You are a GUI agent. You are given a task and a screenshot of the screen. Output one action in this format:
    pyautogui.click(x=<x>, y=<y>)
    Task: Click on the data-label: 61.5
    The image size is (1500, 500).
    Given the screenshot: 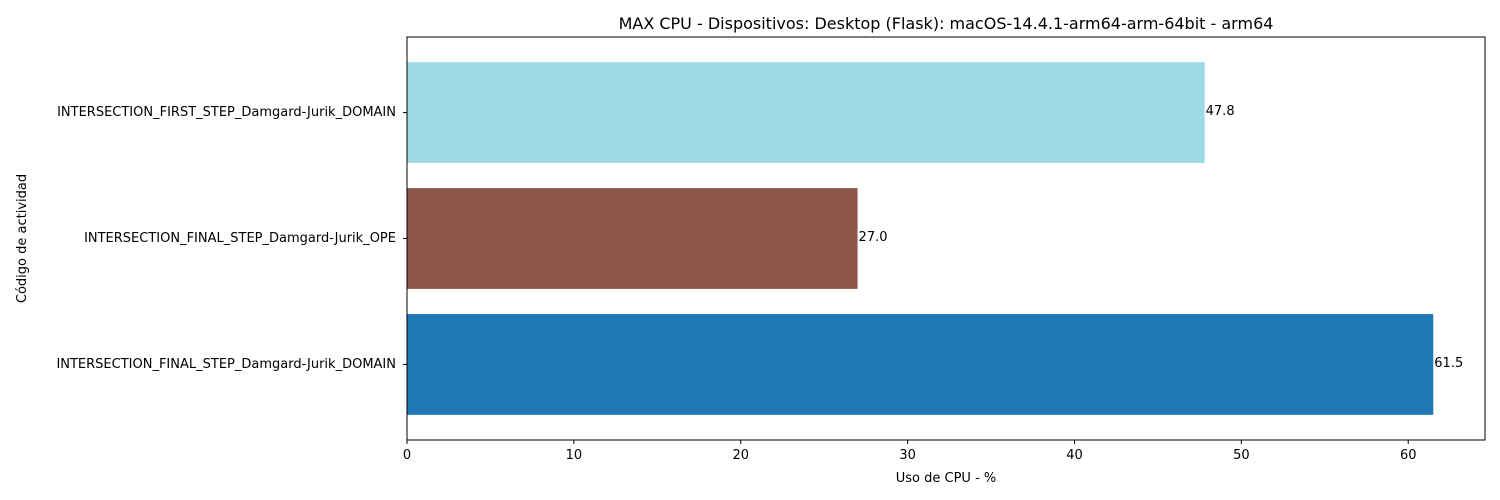 What is the action you would take?
    pyautogui.click(x=1448, y=363)
    